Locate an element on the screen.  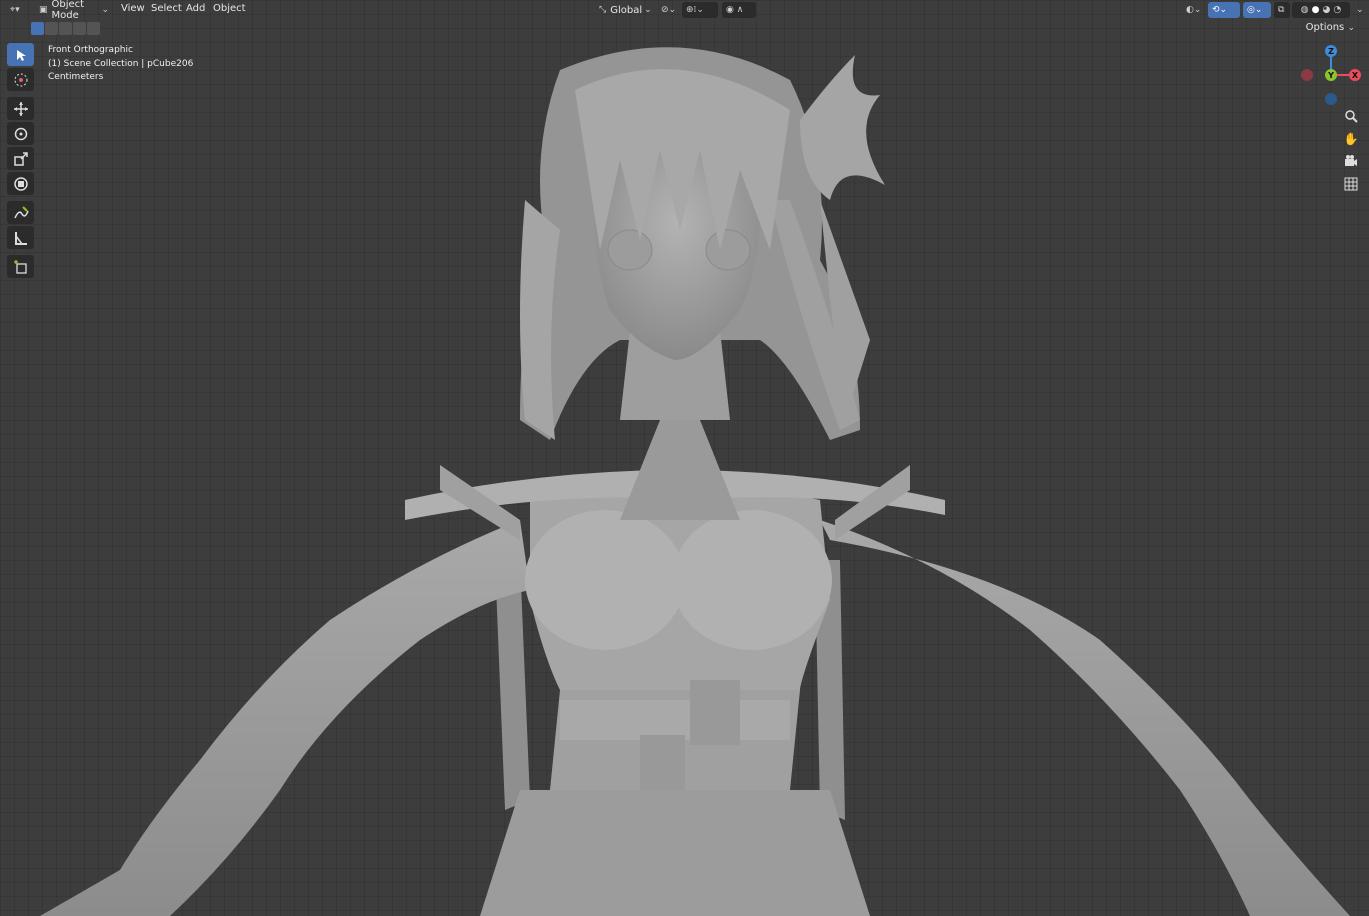
scale-icon is located at coordinates (20, 158).